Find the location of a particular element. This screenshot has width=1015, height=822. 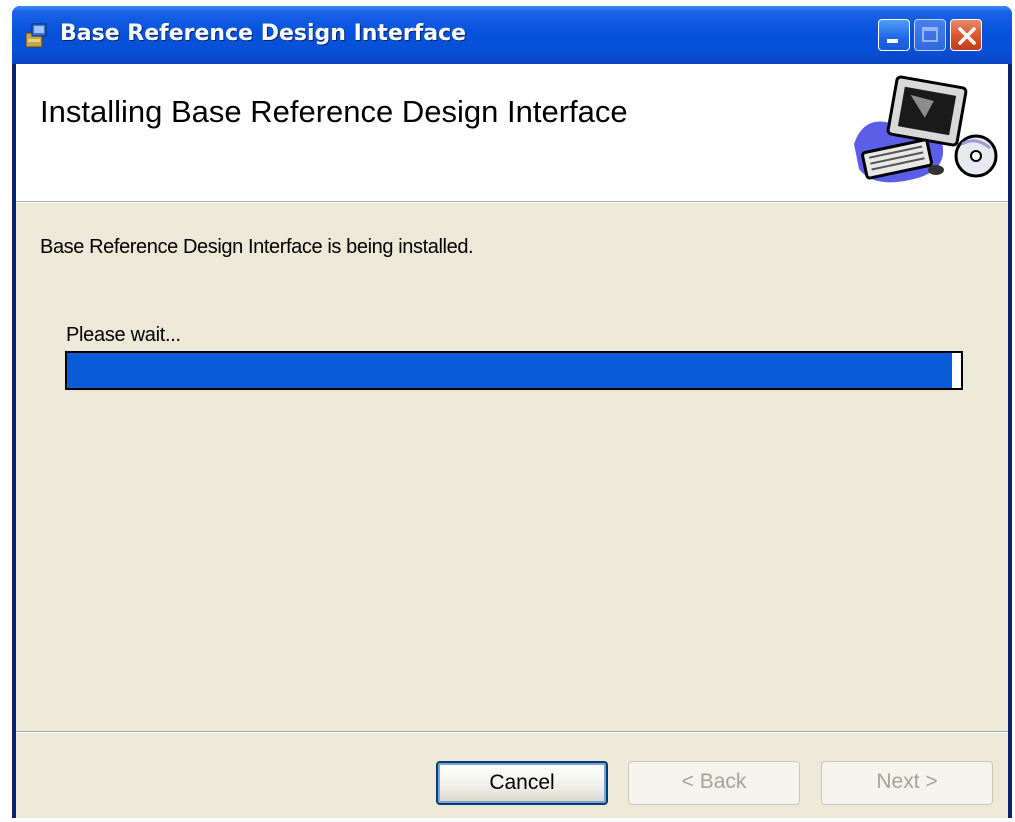

installer-icon is located at coordinates (37, 36).